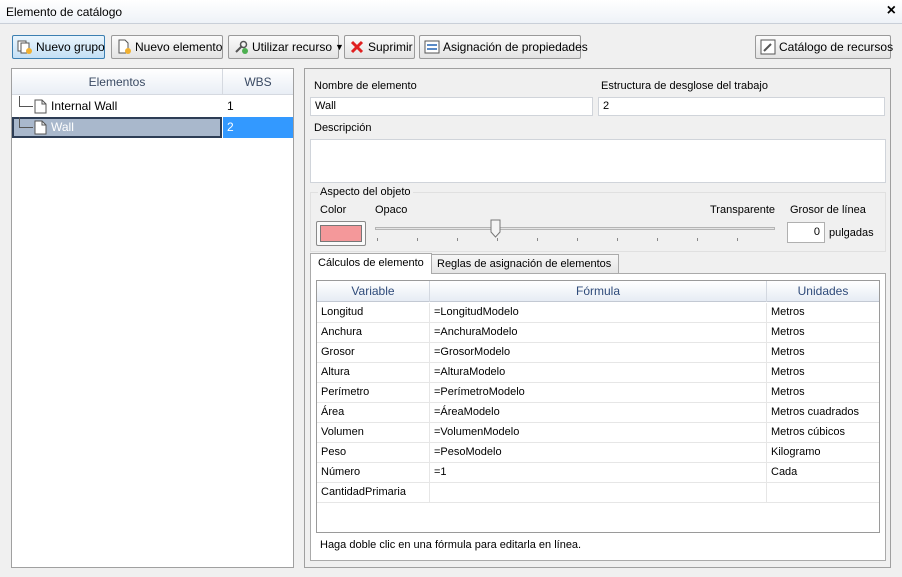  What do you see at coordinates (373, 313) in the screenshot?
I see `variable-cell: Longitud` at bounding box center [373, 313].